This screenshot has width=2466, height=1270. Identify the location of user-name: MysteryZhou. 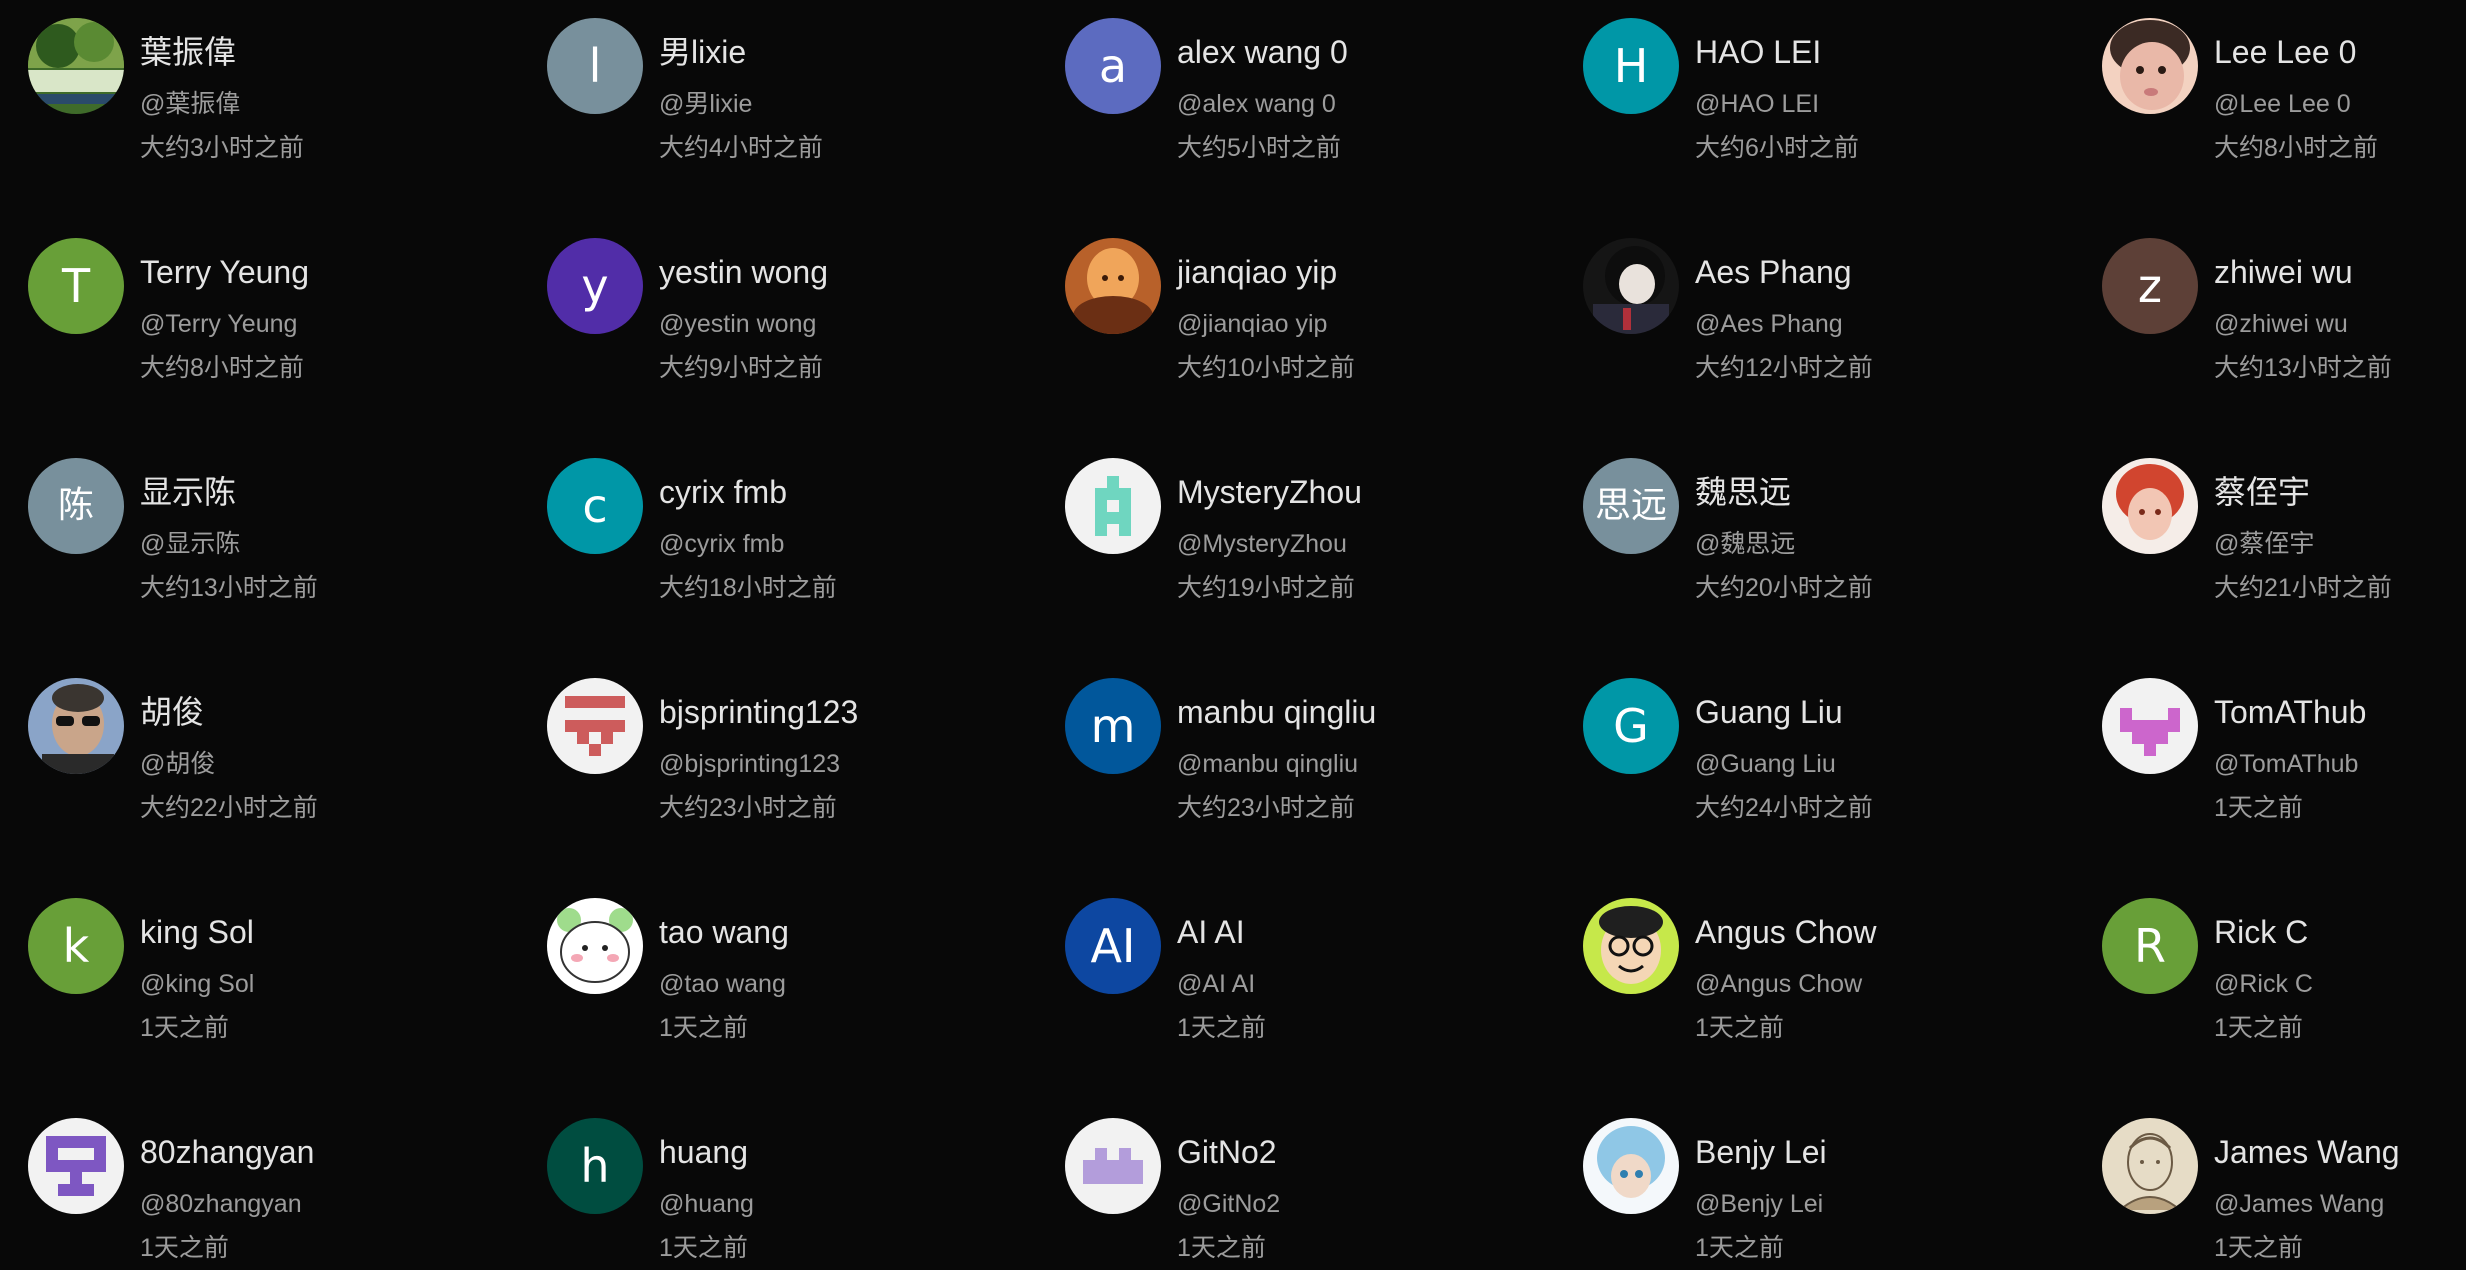
(1269, 492).